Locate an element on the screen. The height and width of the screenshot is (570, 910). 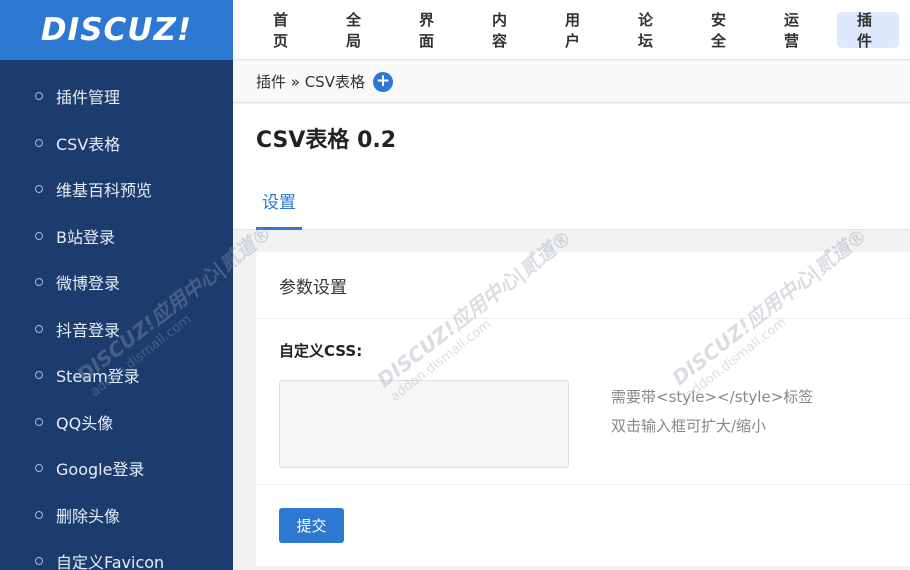
sidebar-item-steam-login: Steam登录 is located at coordinates (116, 375).